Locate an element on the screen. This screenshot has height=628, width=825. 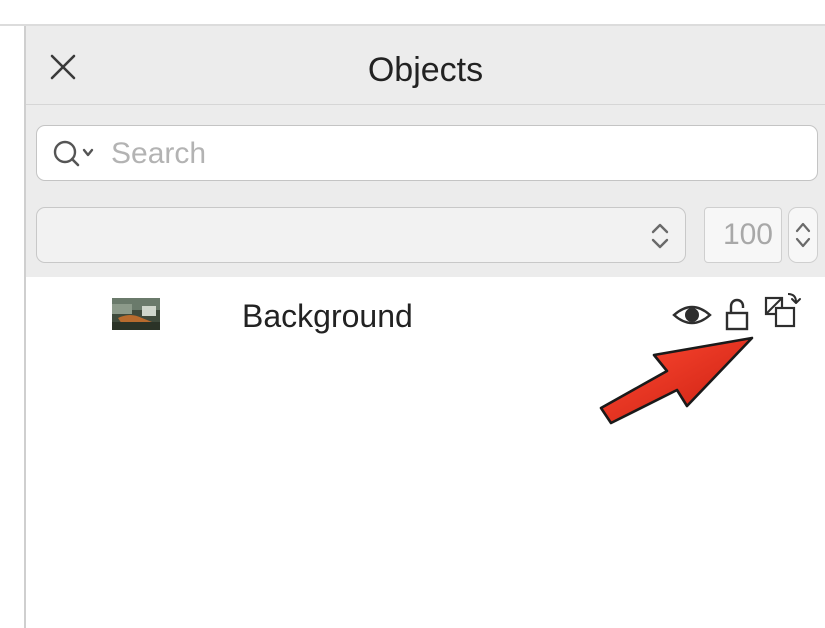
panel-title: Objects is located at coordinates (425, 70).